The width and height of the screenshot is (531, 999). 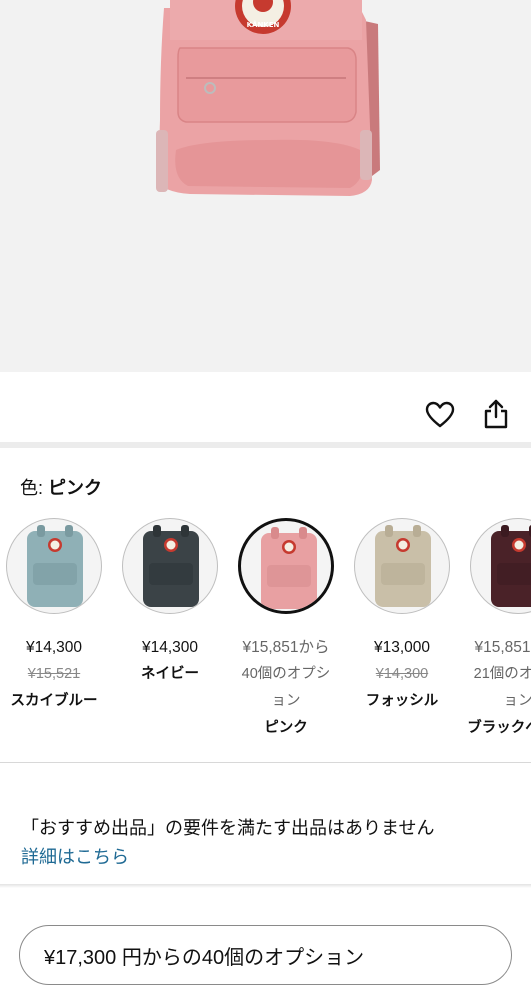 What do you see at coordinates (265, 407) in the screenshot?
I see `action-bar` at bounding box center [265, 407].